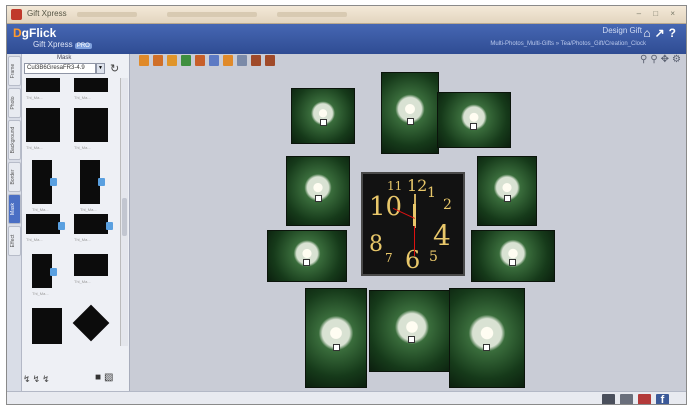 This screenshot has height=410, width=693. What do you see at coordinates (658, 13) in the screenshot?
I see `window-controls: – □ ×` at bounding box center [658, 13].